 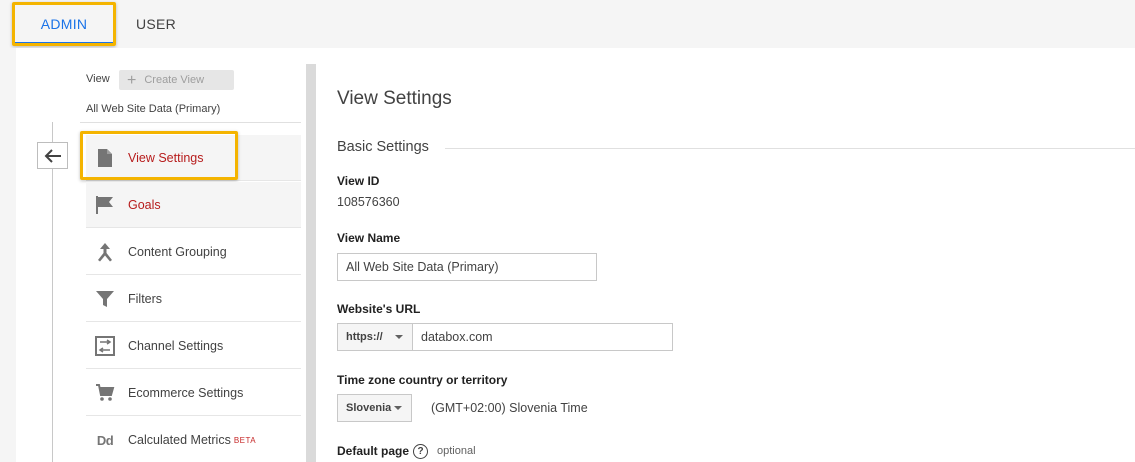 I want to click on help-icon: ?, so click(x=420, y=451).